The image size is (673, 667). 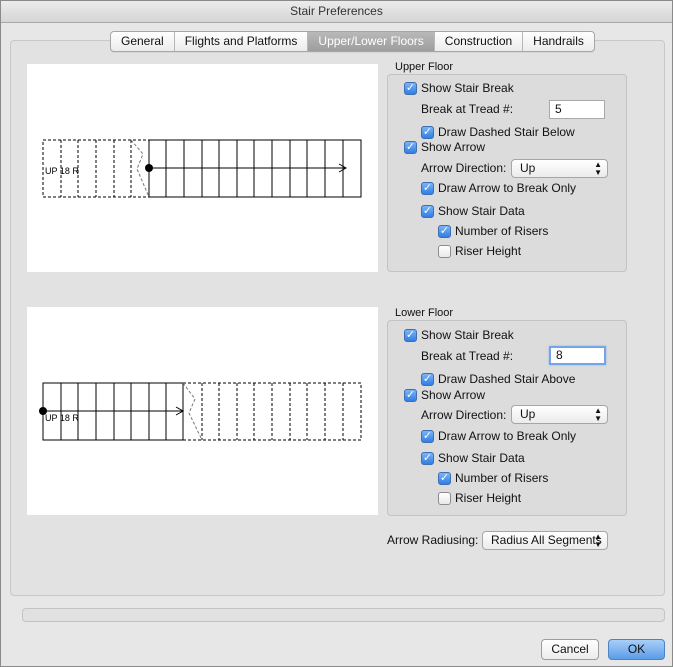 I want to click on arrow-radiusing-select: Radius All Segments ▲ ▼, so click(x=545, y=540).